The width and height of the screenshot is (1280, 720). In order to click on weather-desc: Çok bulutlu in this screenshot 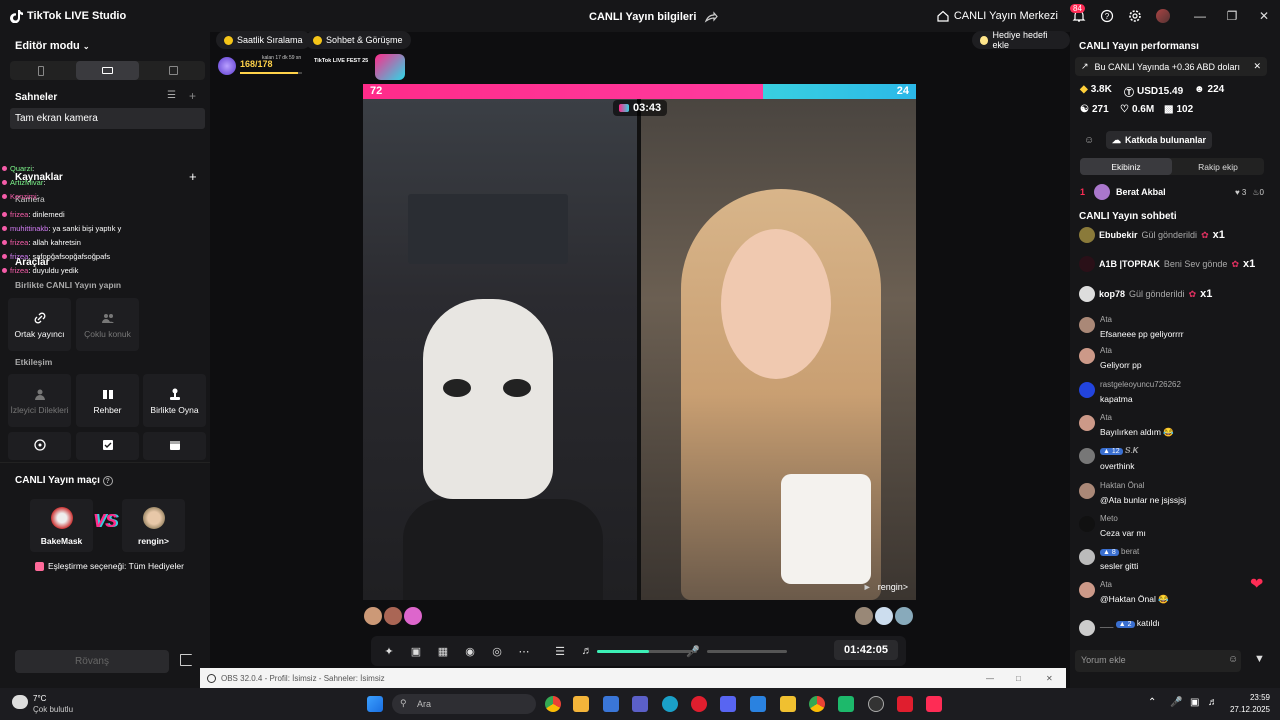, I will do `click(53, 709)`.